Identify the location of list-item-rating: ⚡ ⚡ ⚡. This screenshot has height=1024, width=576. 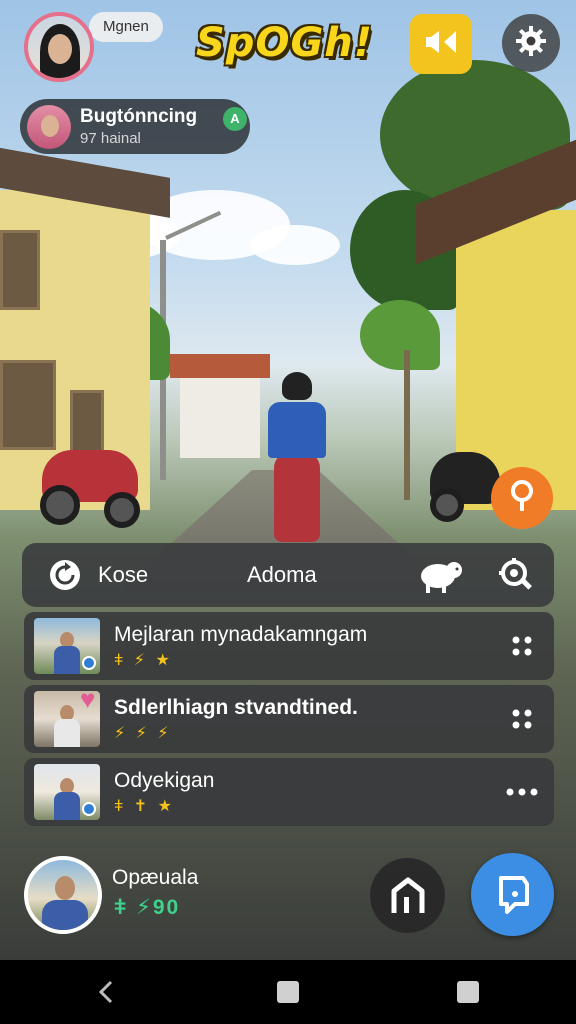
(143, 733).